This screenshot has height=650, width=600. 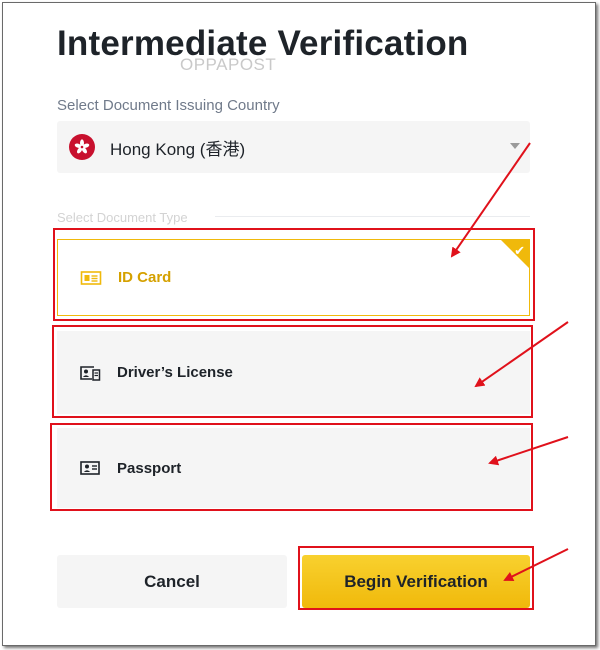 I want to click on hong-kong-flag-icon, so click(x=82, y=147).